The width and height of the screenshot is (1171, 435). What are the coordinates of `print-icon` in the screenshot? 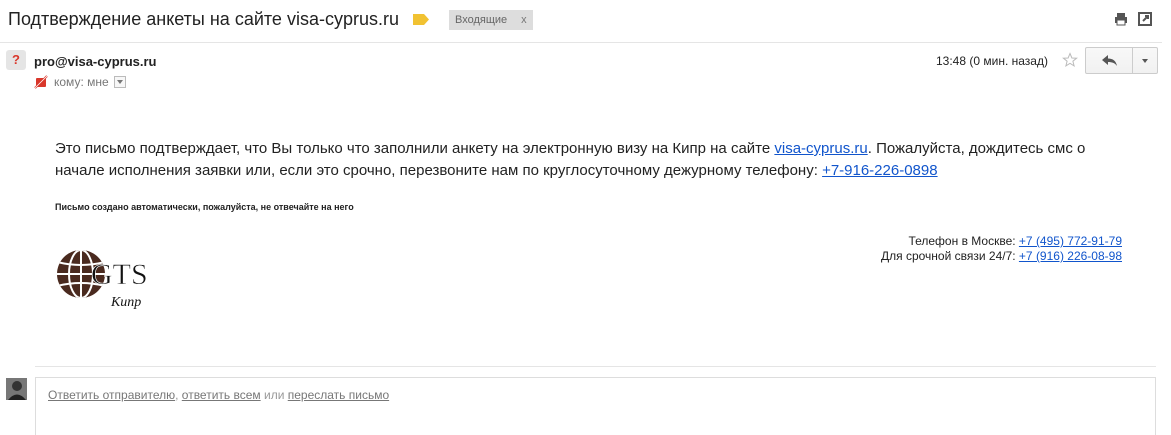 It's located at (1121, 19).